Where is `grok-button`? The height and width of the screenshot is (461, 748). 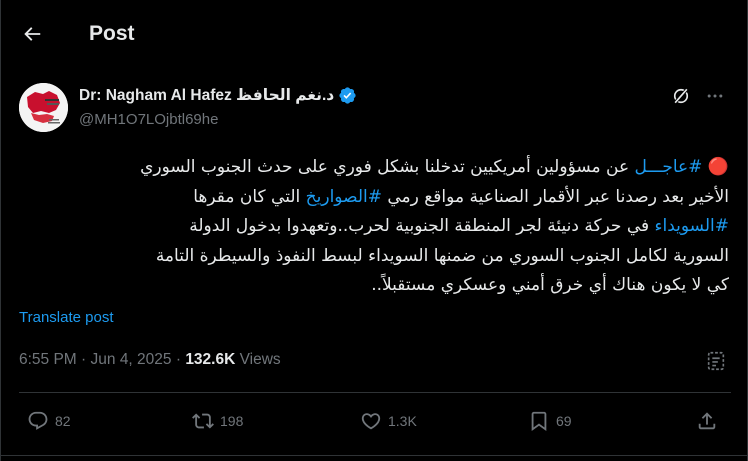
grok-button is located at coordinates (681, 96).